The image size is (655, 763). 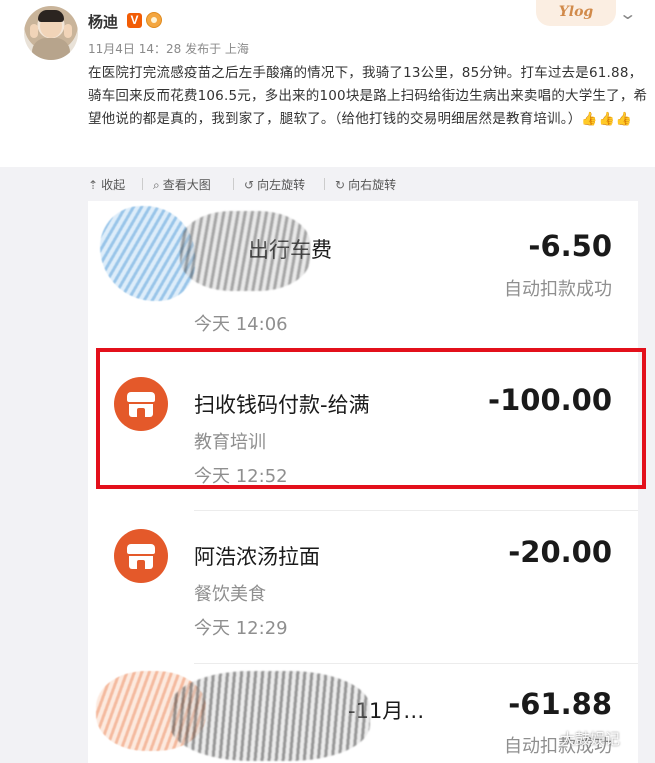 I want to click on transaction-time: 今天 12:52, so click(x=241, y=476).